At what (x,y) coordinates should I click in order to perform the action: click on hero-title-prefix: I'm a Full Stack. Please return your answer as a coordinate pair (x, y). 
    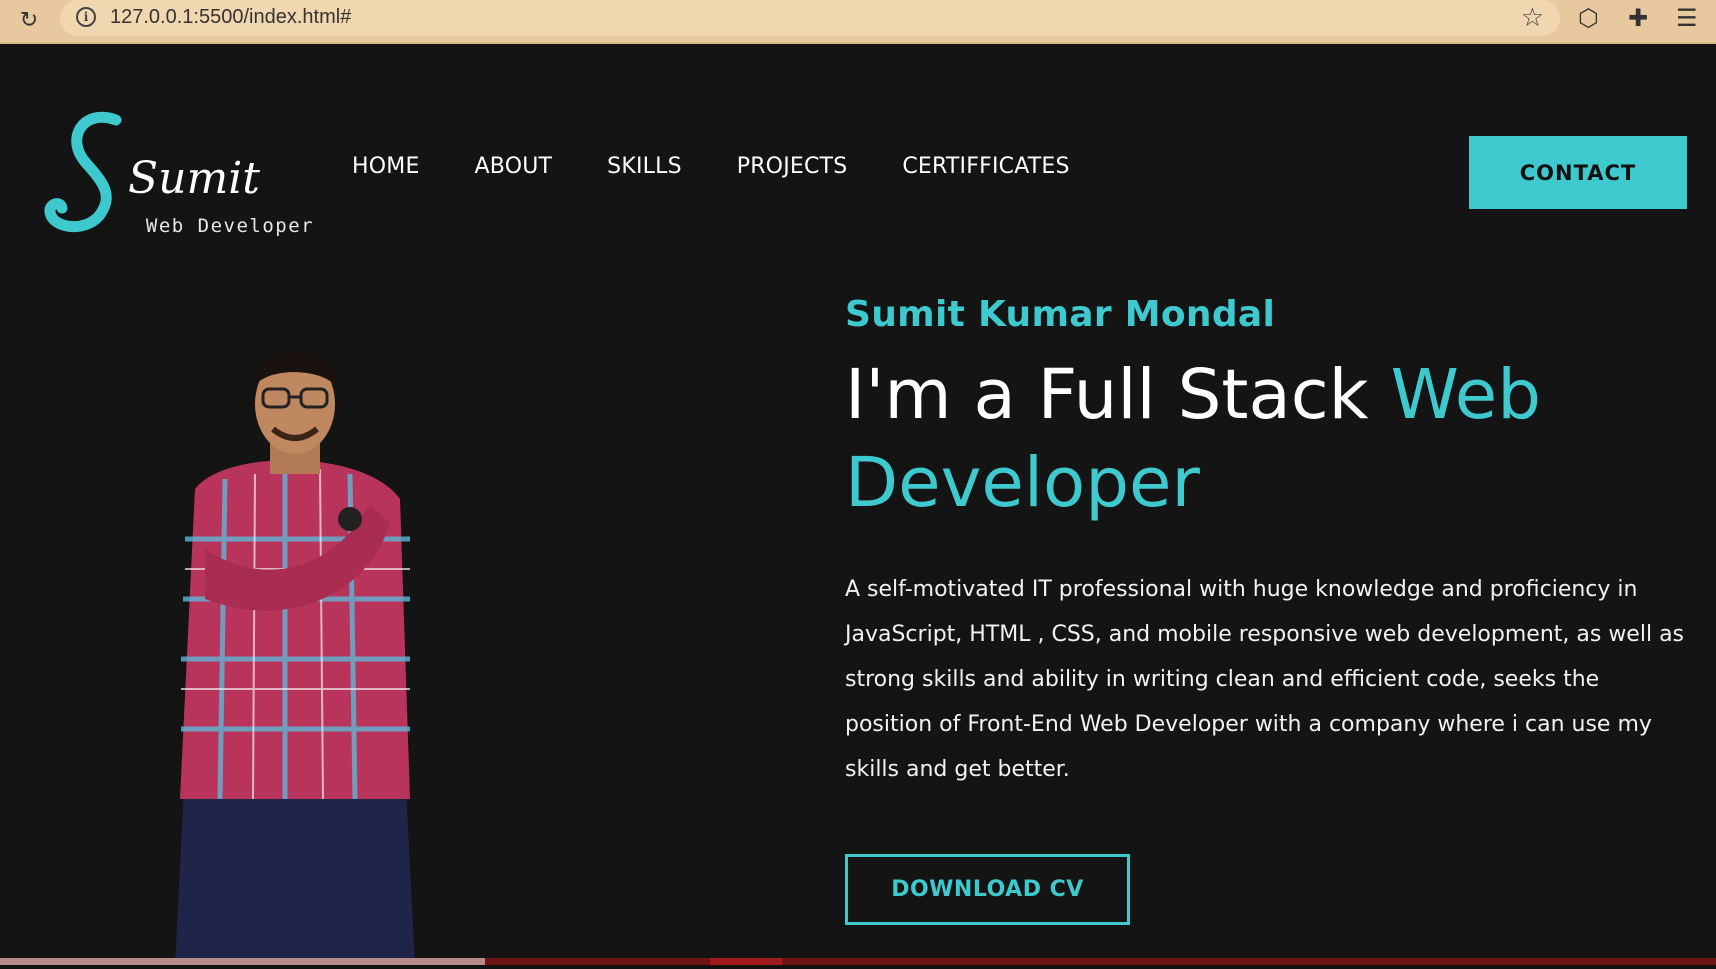
    Looking at the image, I should click on (1118, 395).